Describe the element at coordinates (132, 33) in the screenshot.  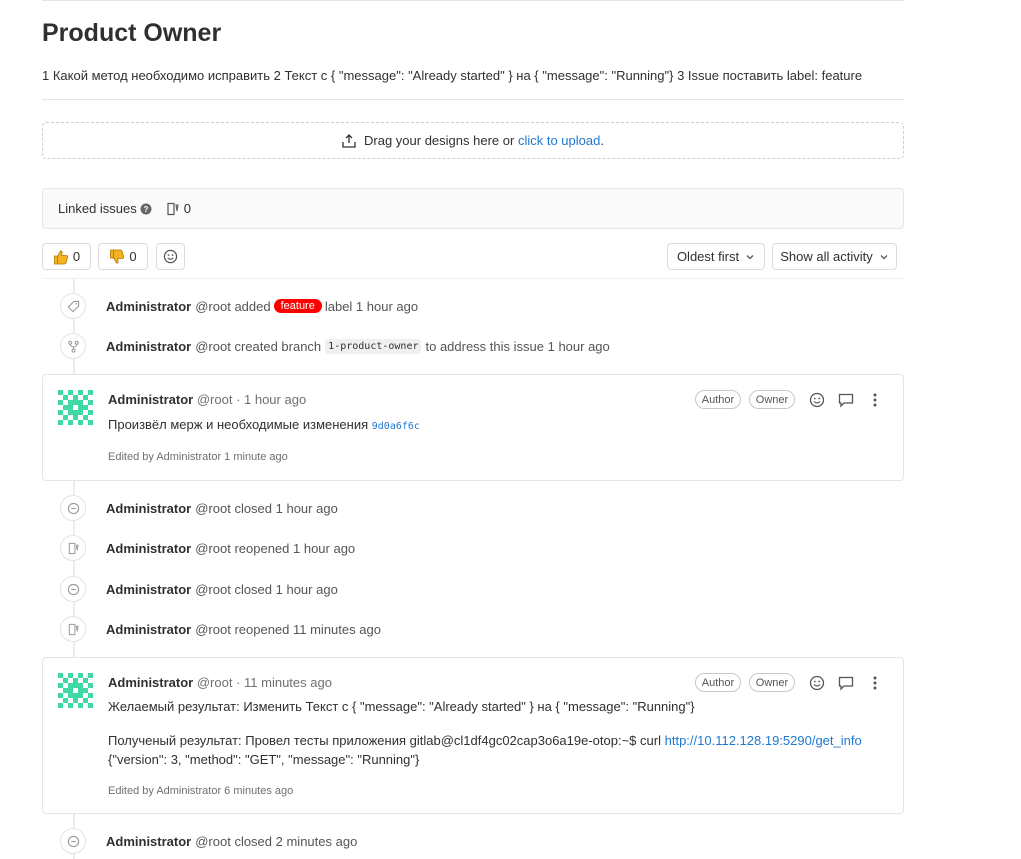
I see `issue-title: Product Owner` at that location.